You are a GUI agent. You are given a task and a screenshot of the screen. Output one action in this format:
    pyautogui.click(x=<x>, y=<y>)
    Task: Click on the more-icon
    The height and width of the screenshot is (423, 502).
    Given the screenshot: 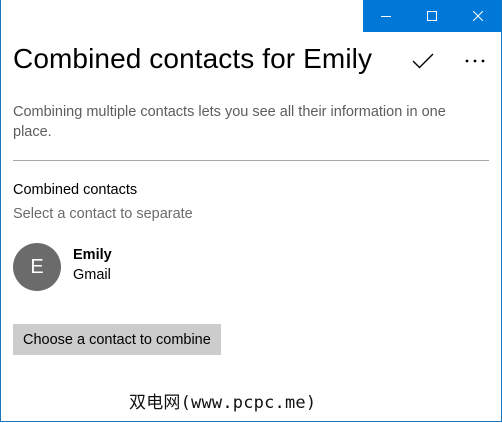 What is the action you would take?
    pyautogui.click(x=475, y=61)
    